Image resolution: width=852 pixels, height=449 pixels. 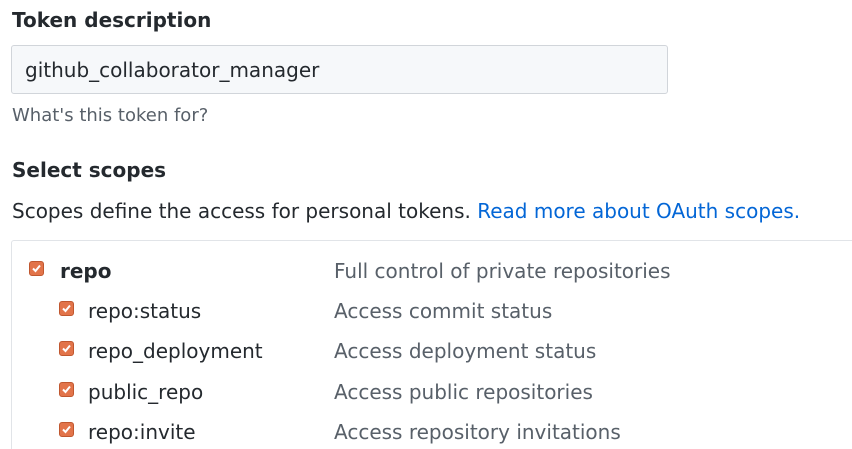 I want to click on token-description-label: Token description, so click(x=112, y=20).